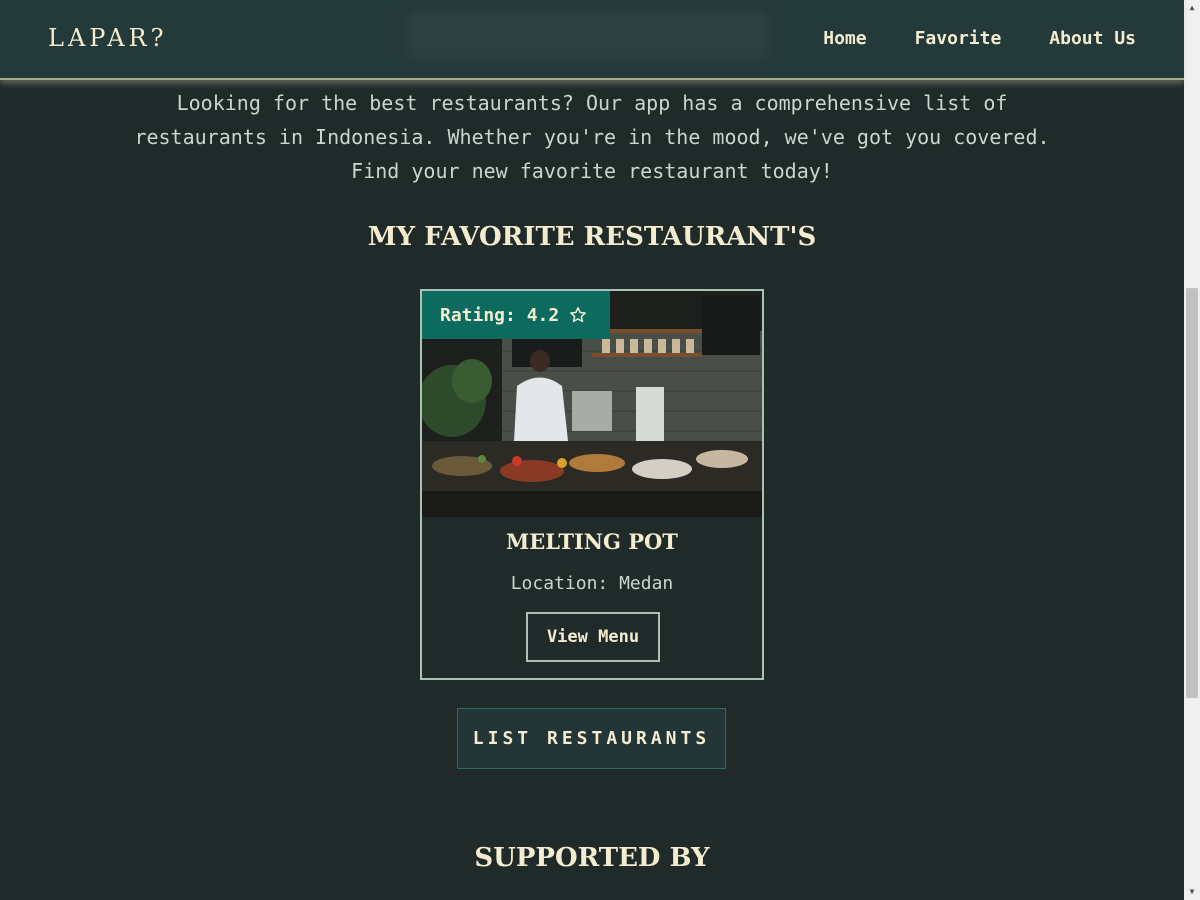 The height and width of the screenshot is (900, 1200). Describe the element at coordinates (592, 237) in the screenshot. I see `favorites-title: MY FAVORITE RESTAURANT'S` at that location.